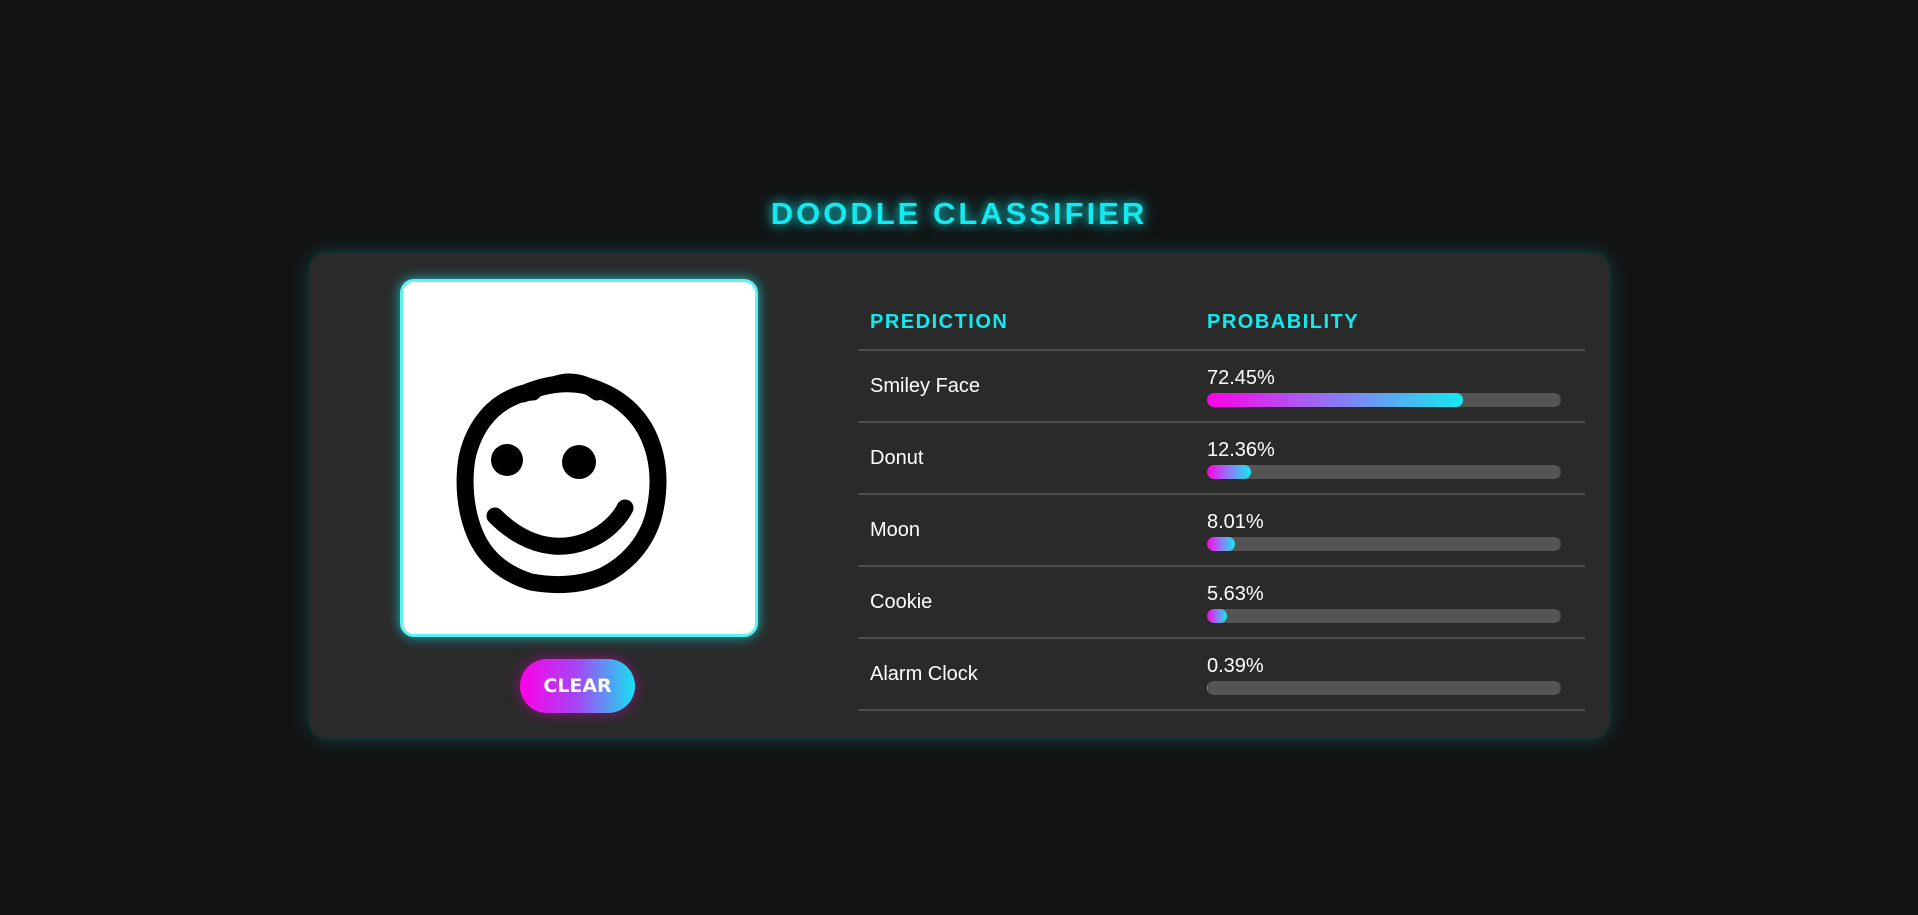 The height and width of the screenshot is (915, 1918). What do you see at coordinates (1235, 522) in the screenshot?
I see `probability-value: 8.01%` at bounding box center [1235, 522].